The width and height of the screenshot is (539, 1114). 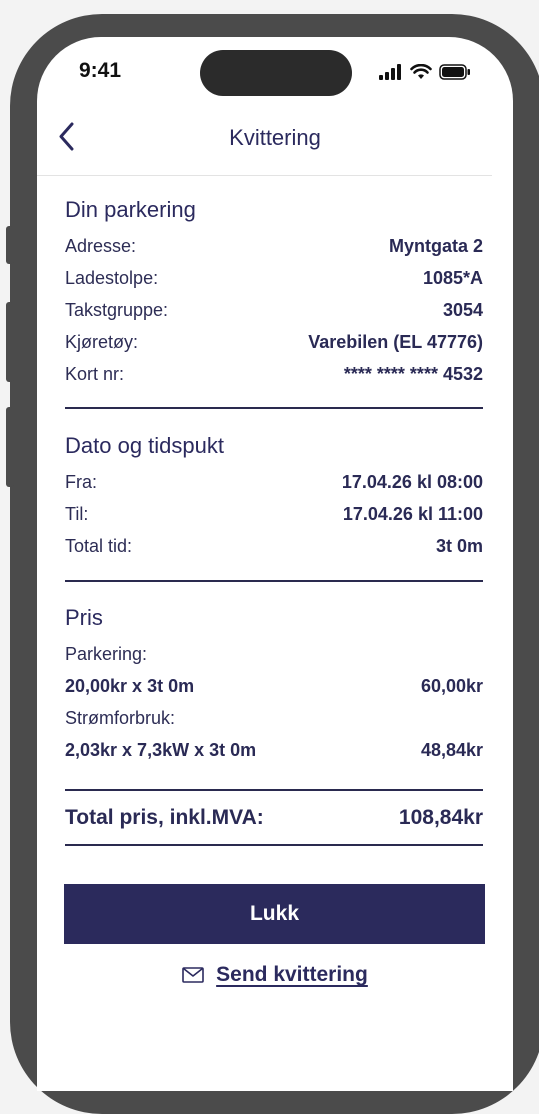 I want to click on power-price-row: 2,03kr x 7,3kW x 3t 0m 48,84kr, so click(x=274, y=750).